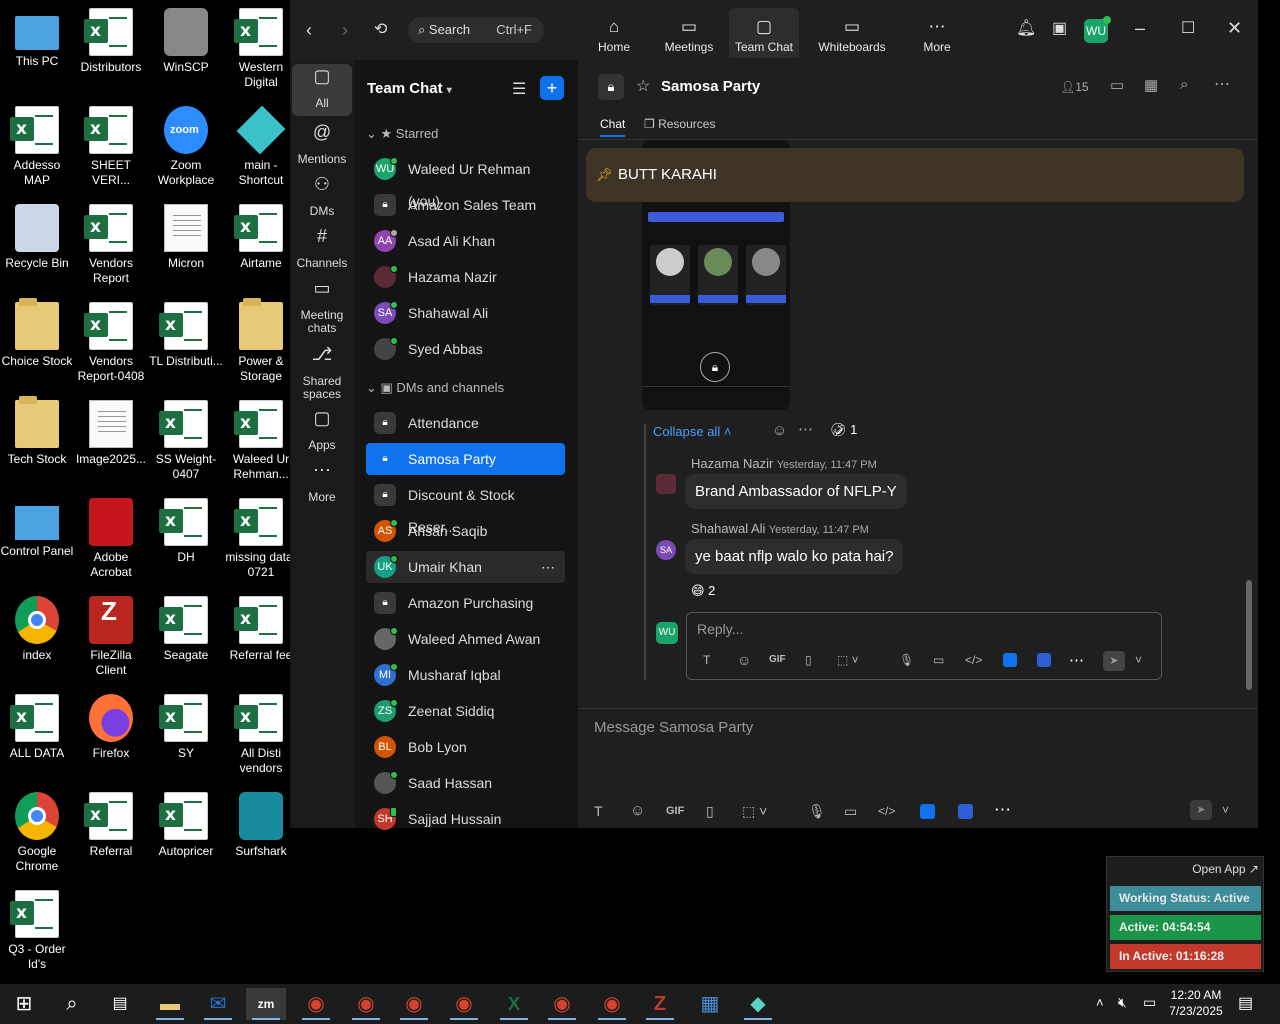 The width and height of the screenshot is (1280, 1024). I want to click on format-icon: T, so click(706, 660).